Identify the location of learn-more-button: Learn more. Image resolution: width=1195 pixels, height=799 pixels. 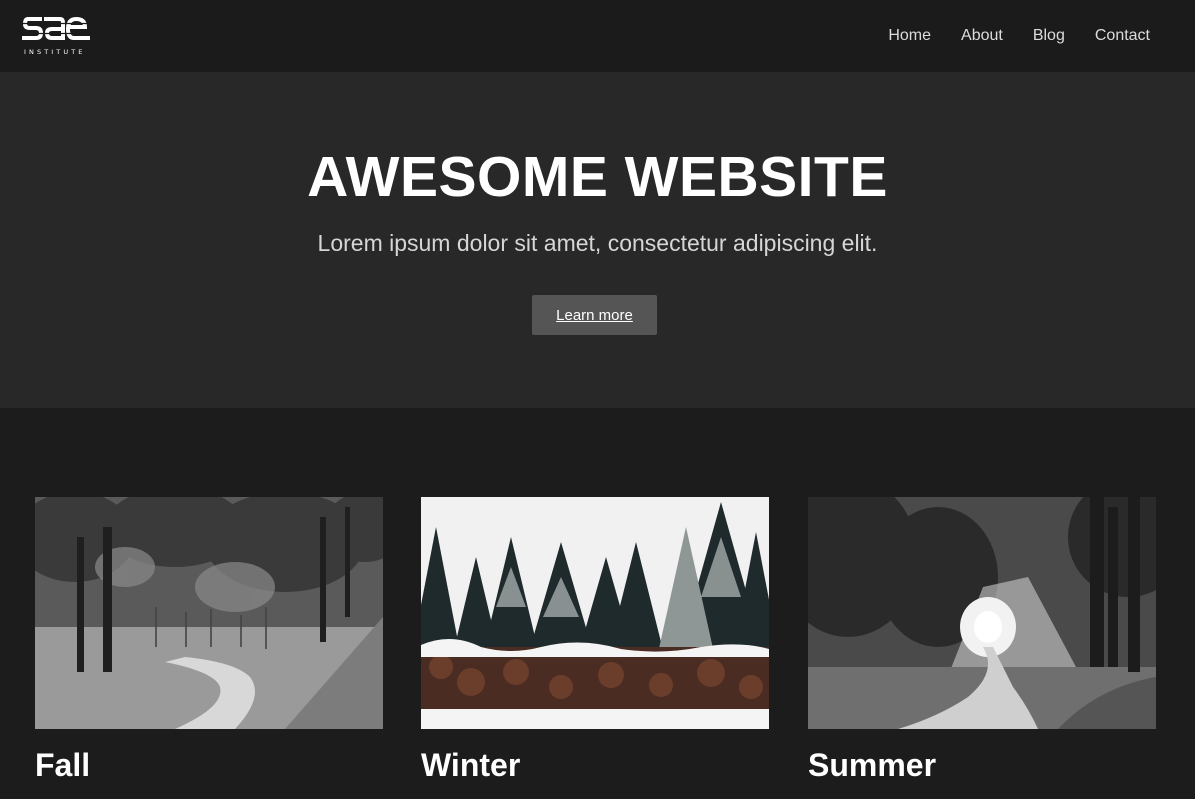
(594, 315).